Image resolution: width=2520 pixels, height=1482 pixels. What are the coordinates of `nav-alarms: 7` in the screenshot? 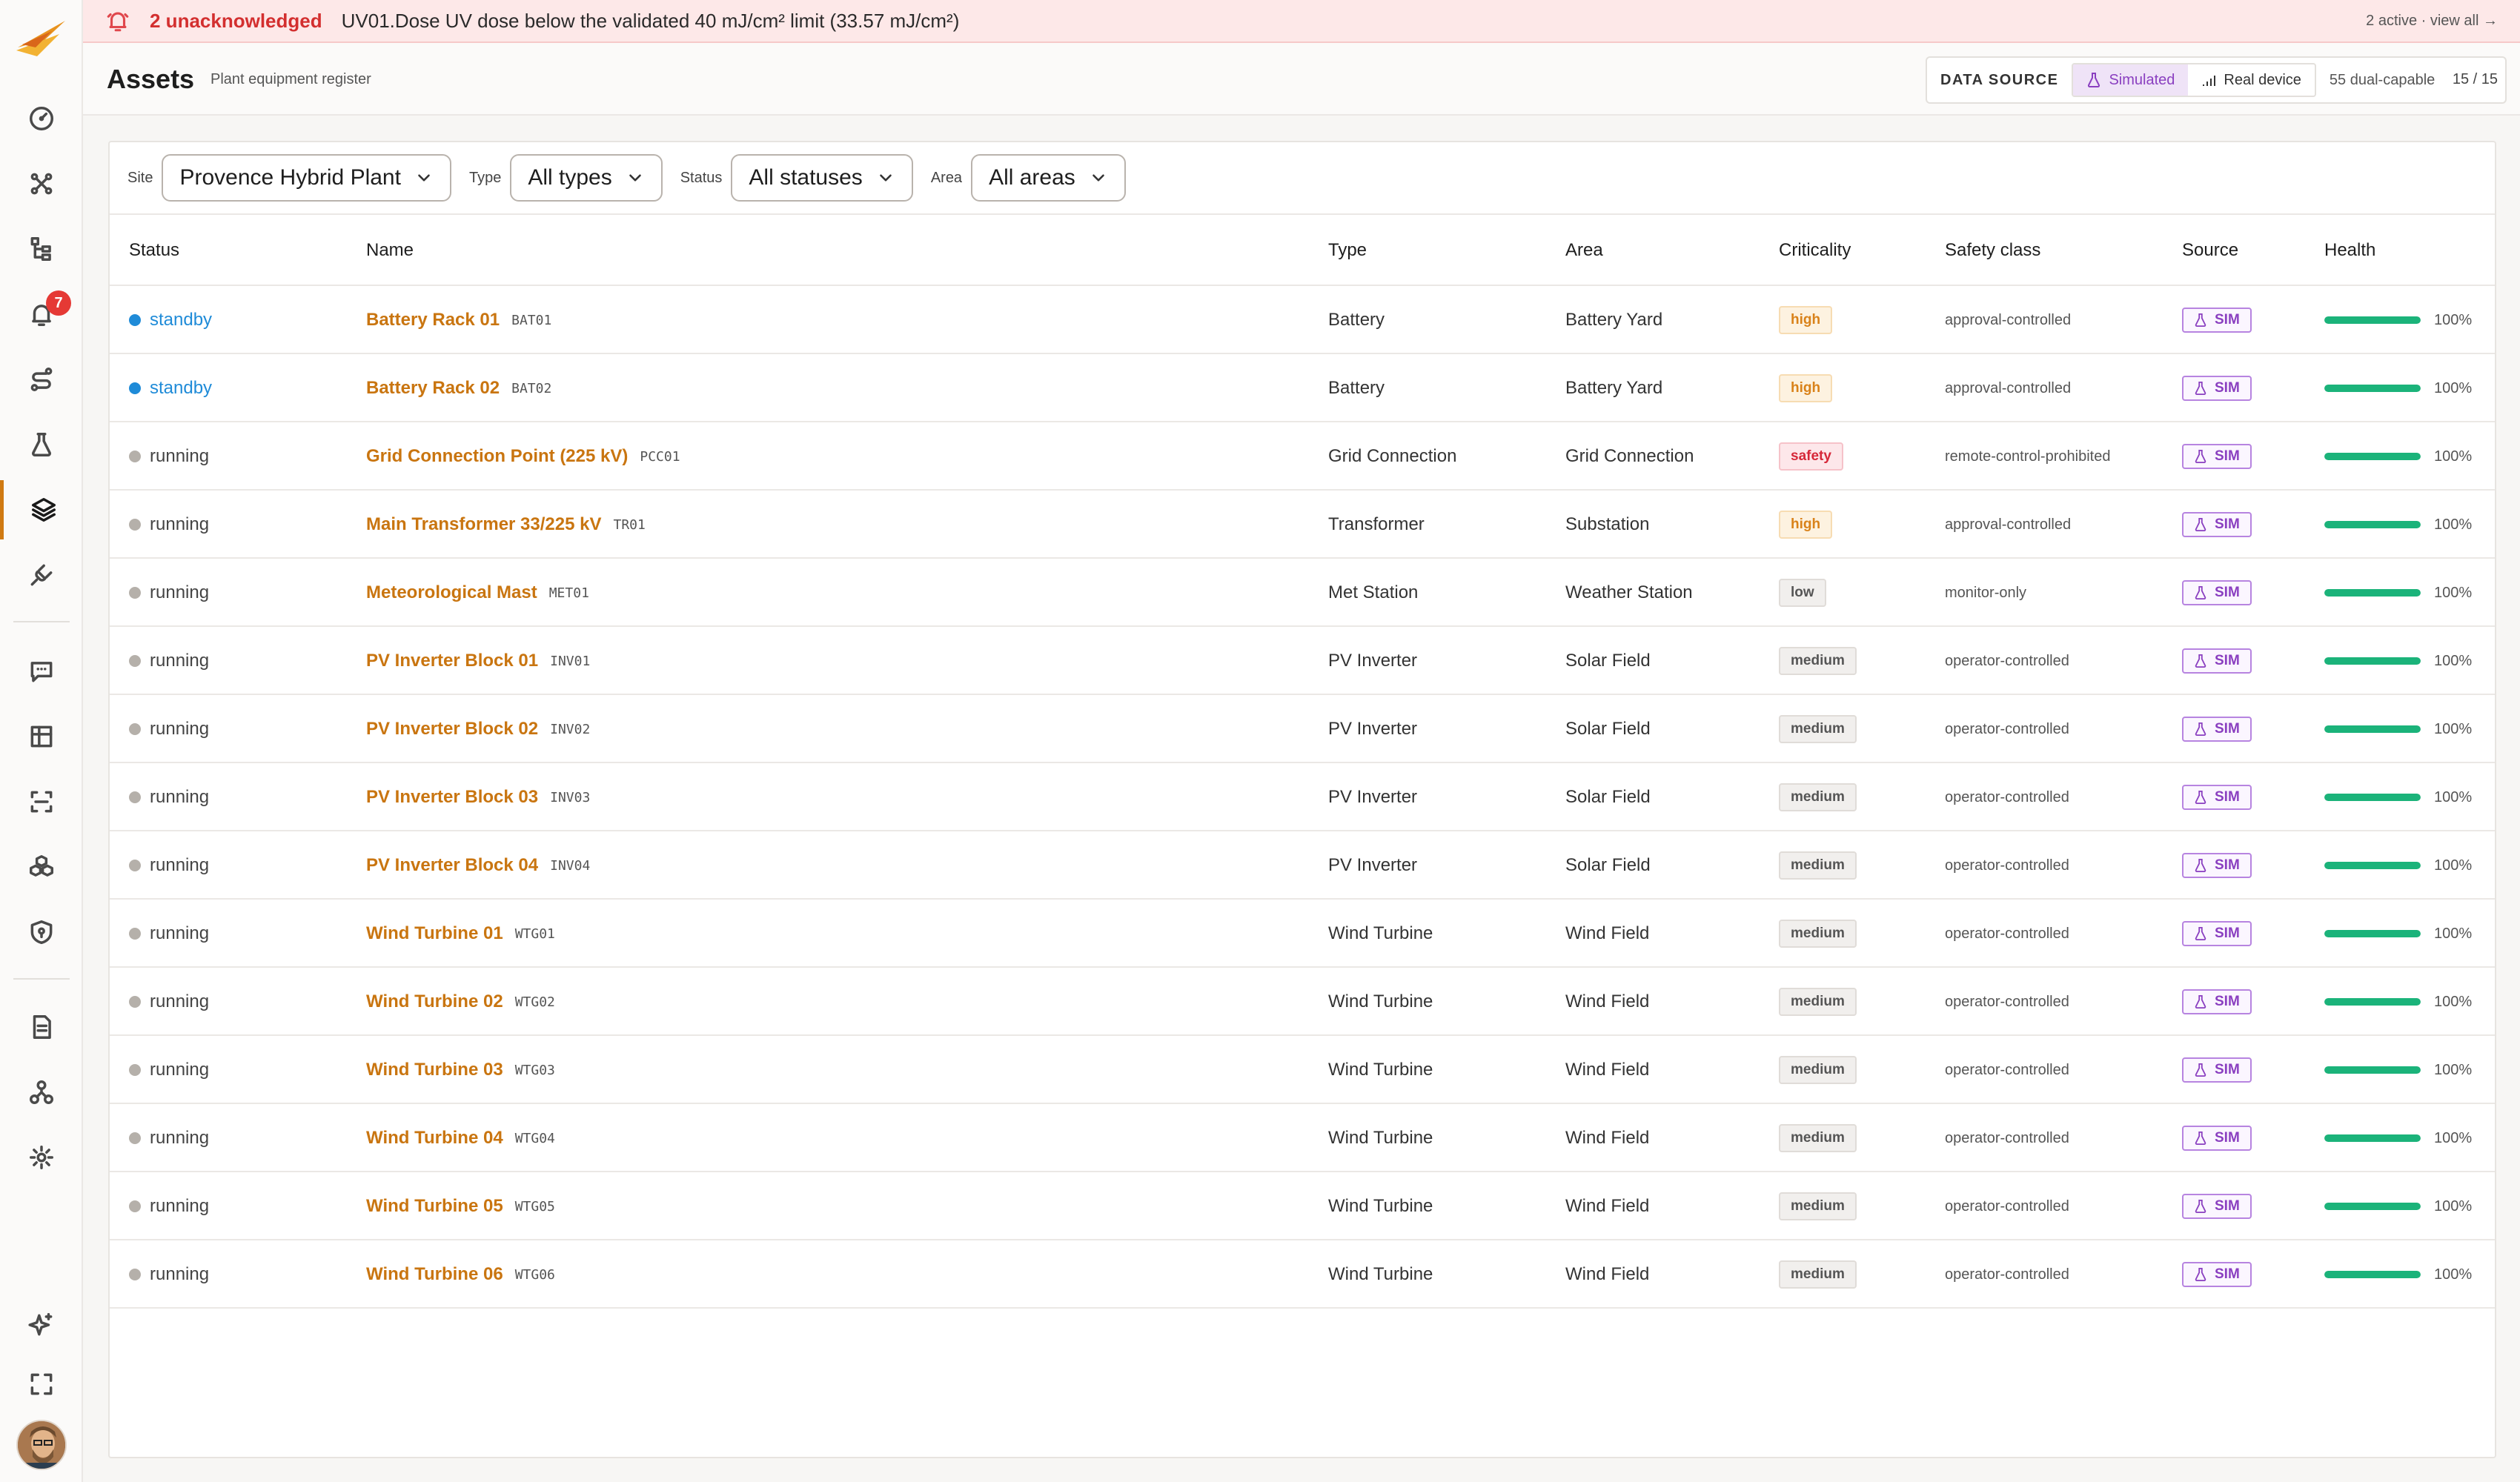 It's located at (41, 315).